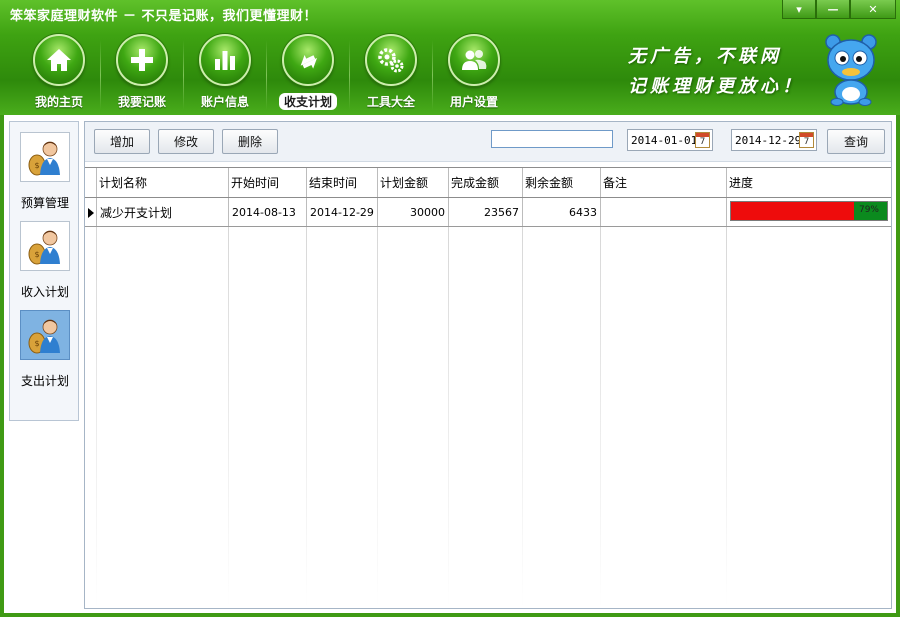 The height and width of the screenshot is (617, 900). What do you see at coordinates (308, 60) in the screenshot?
I see `exchange-arrows-icon` at bounding box center [308, 60].